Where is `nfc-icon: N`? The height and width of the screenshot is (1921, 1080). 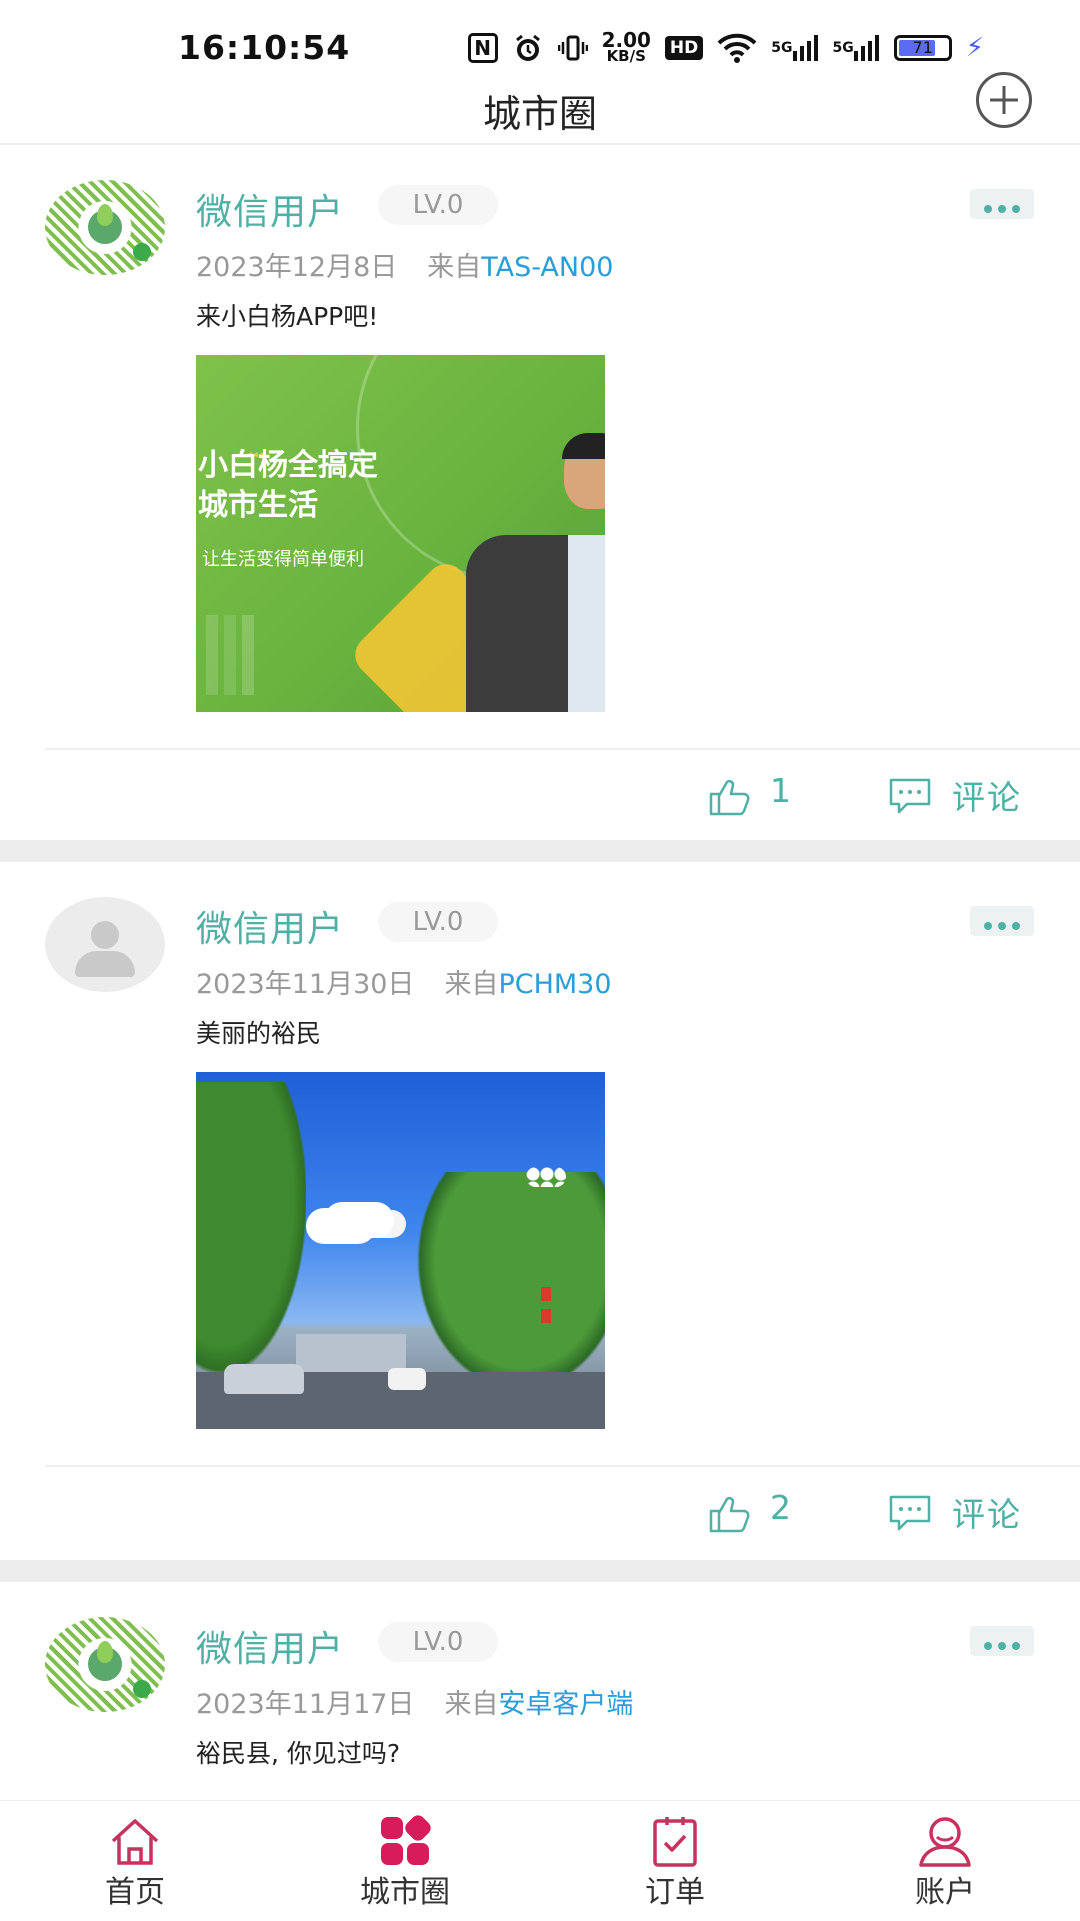
nfc-icon: N is located at coordinates (482, 48).